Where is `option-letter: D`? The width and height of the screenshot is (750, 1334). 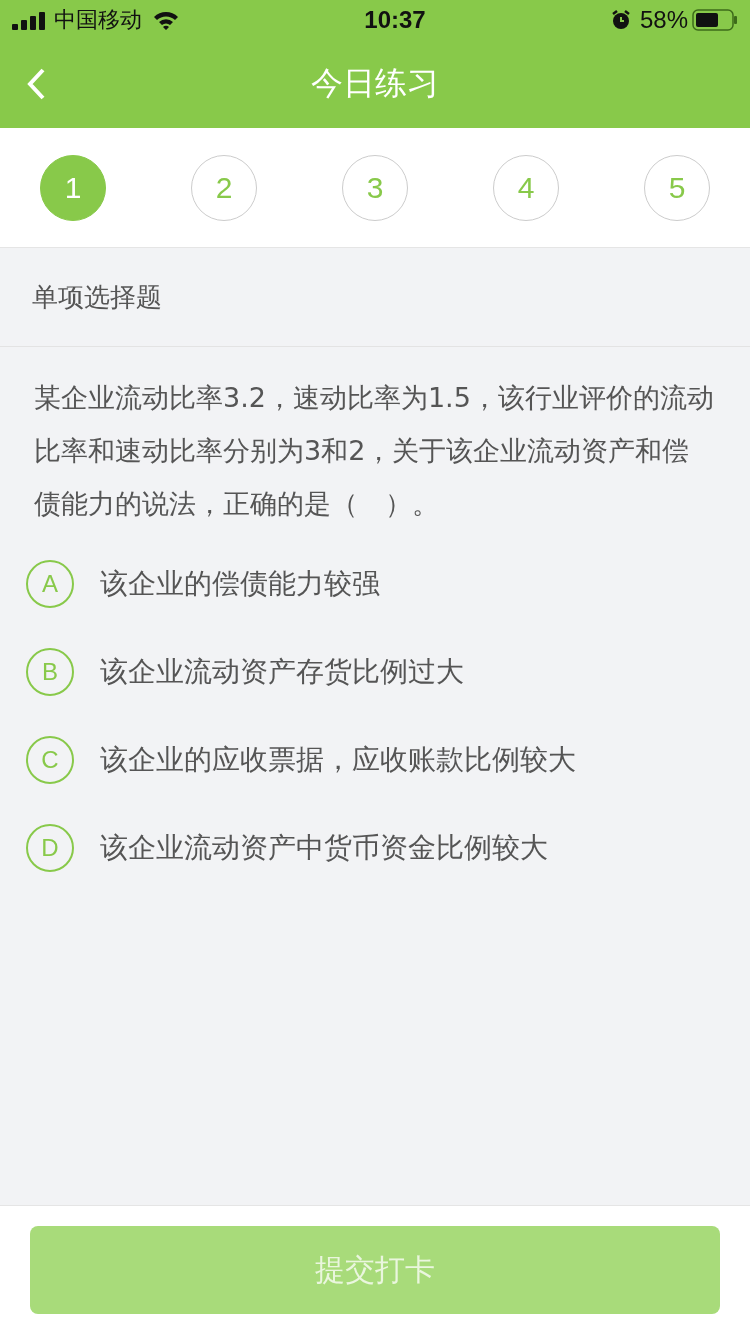
option-letter: D is located at coordinates (50, 848).